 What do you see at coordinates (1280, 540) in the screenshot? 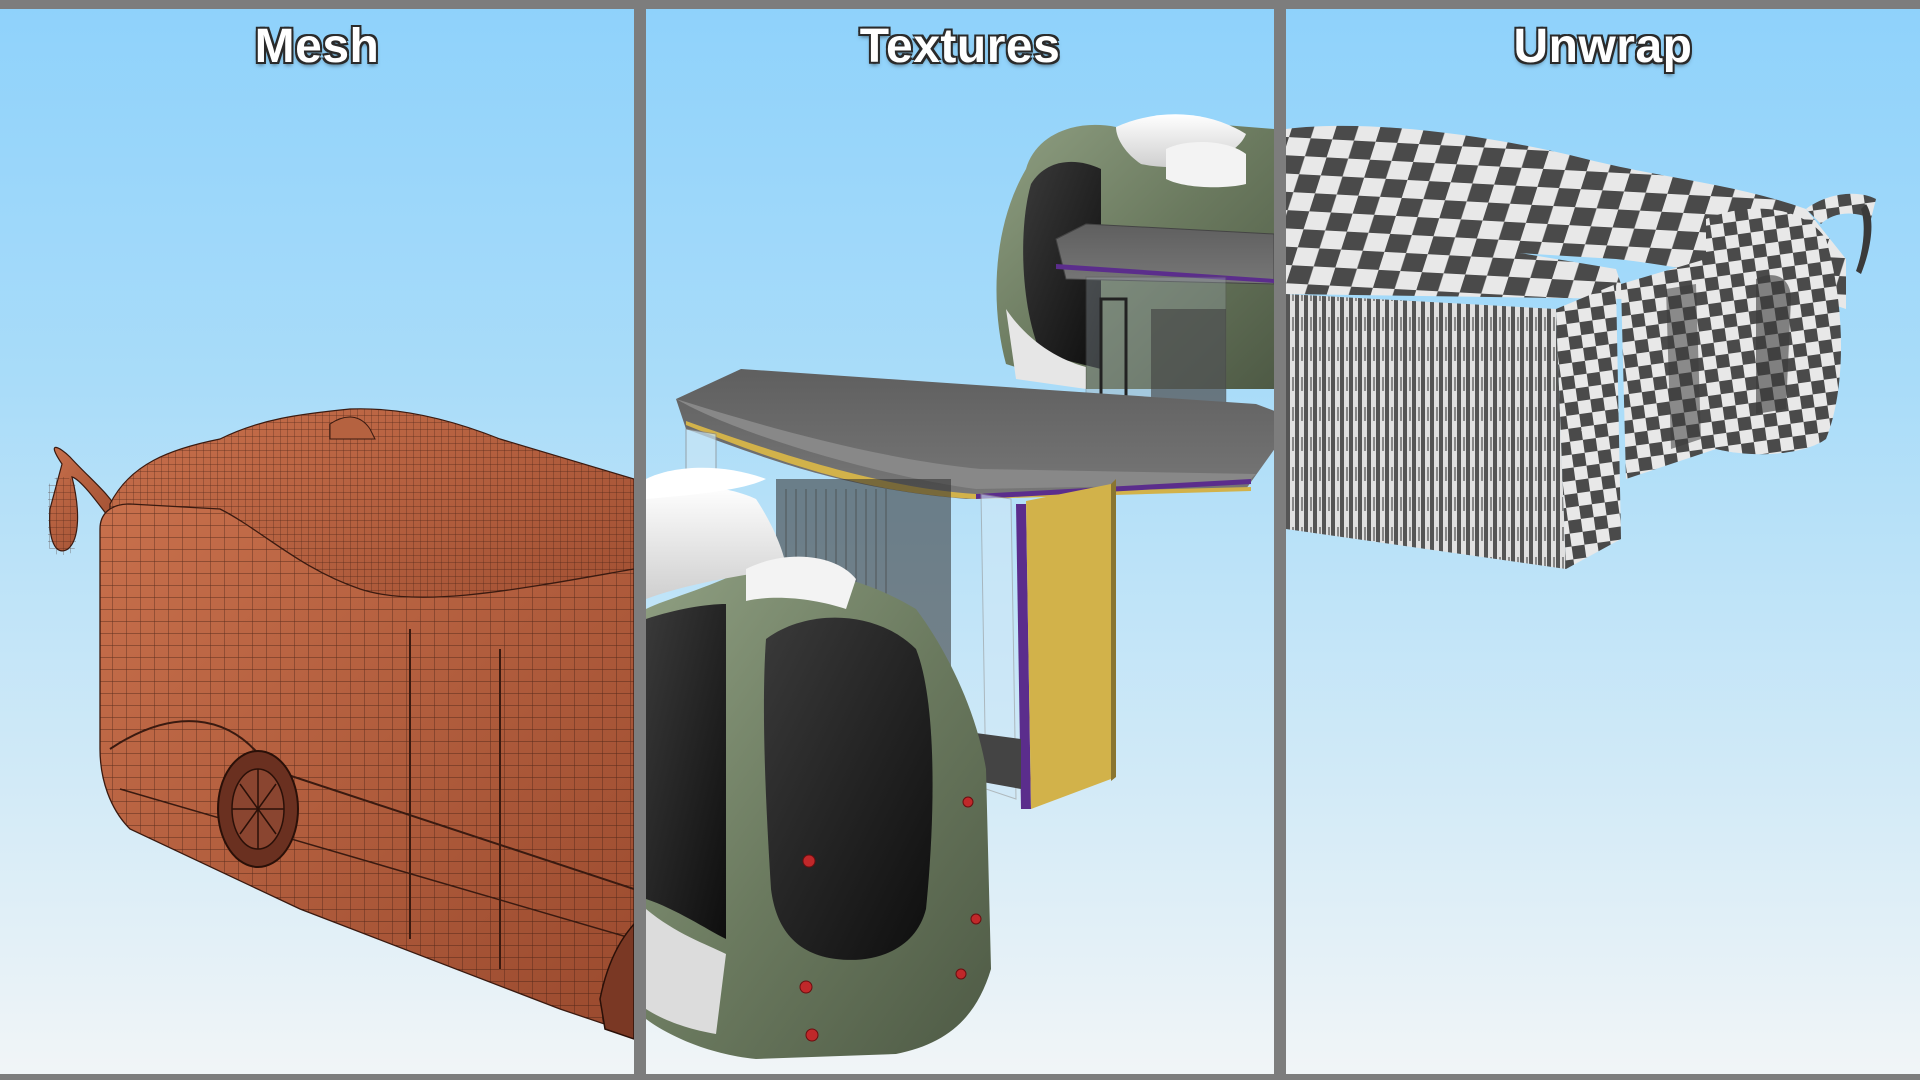
I see `panel-divider-right` at bounding box center [1280, 540].